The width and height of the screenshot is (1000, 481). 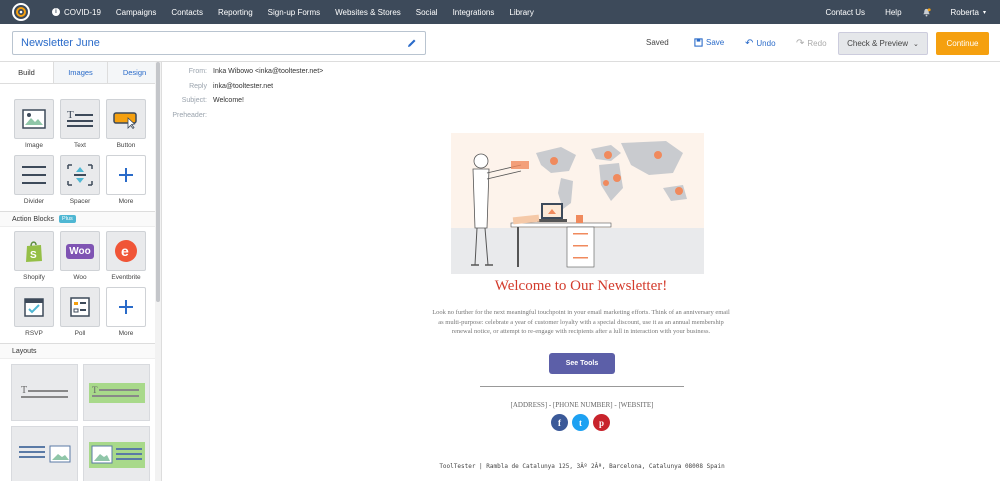 I want to click on block-poll: Poll, so click(x=80, y=312).